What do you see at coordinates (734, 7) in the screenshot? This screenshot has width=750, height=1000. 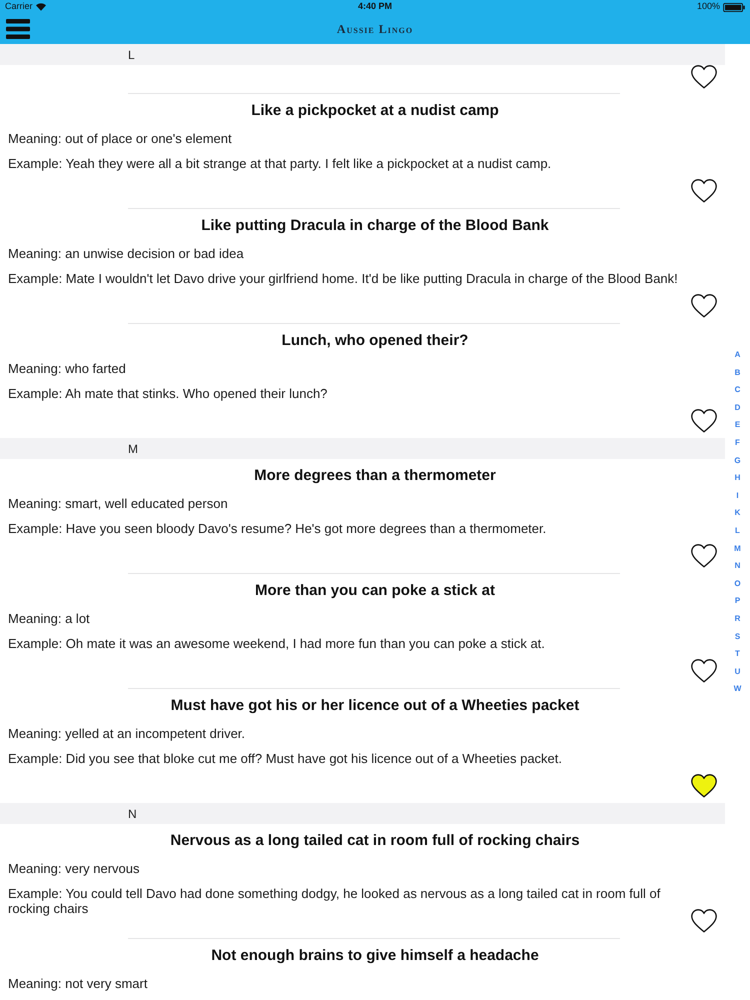 I see `battery-icon` at bounding box center [734, 7].